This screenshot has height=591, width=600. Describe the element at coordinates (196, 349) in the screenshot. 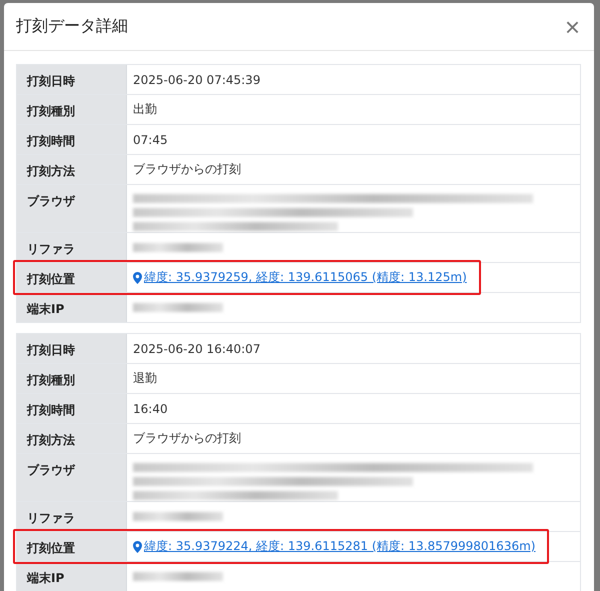

I see `field-value: 2025-06-20 16:40:07` at that location.